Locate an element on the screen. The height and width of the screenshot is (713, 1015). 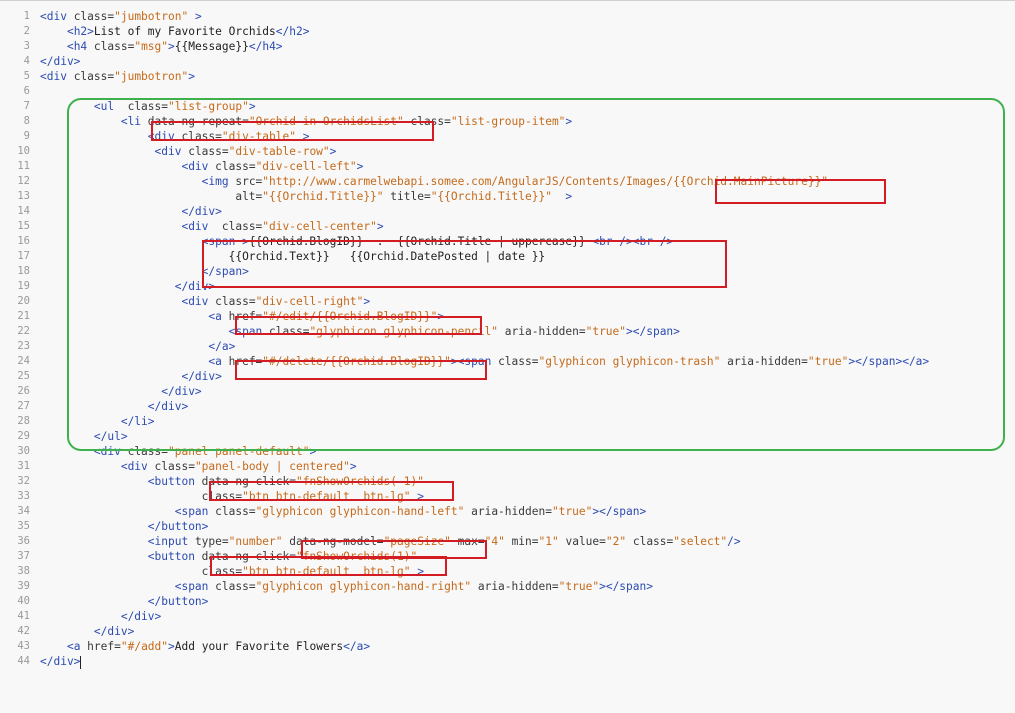
line-number: 25 is located at coordinates (23, 376).